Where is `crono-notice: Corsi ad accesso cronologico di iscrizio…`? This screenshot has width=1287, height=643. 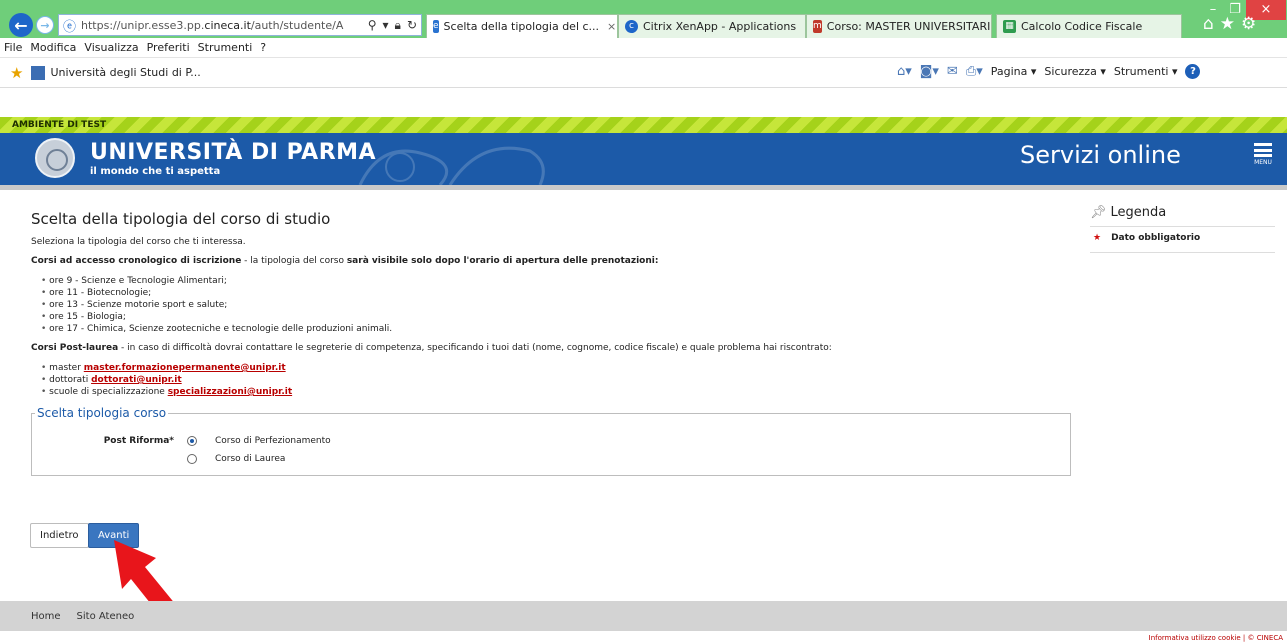
crono-notice: Corsi ad accesso cronologico di iscrizio… is located at coordinates (345, 261).